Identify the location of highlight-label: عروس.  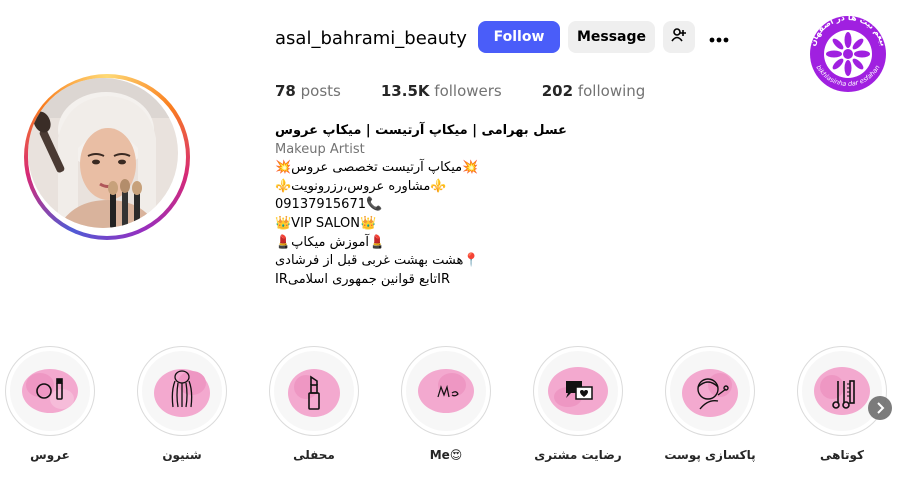
(50, 455).